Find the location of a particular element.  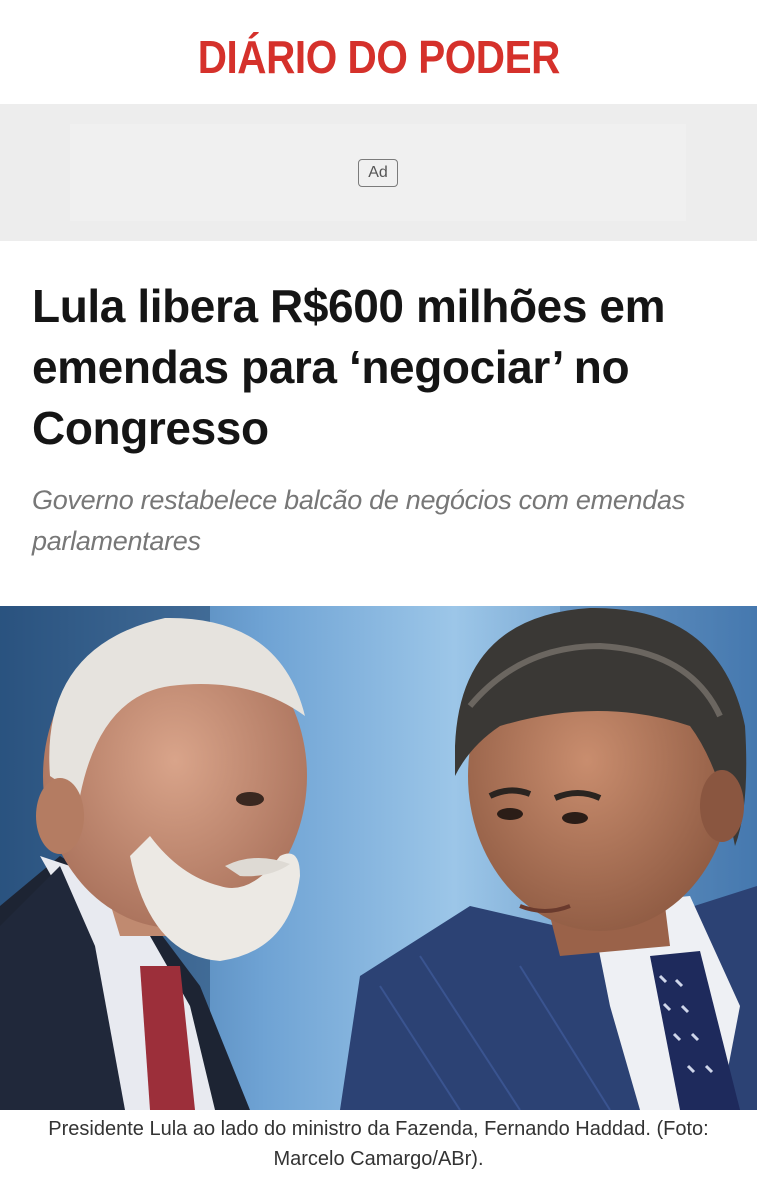

site-header: DIÁRIO DO PODER is located at coordinates (378, 52).